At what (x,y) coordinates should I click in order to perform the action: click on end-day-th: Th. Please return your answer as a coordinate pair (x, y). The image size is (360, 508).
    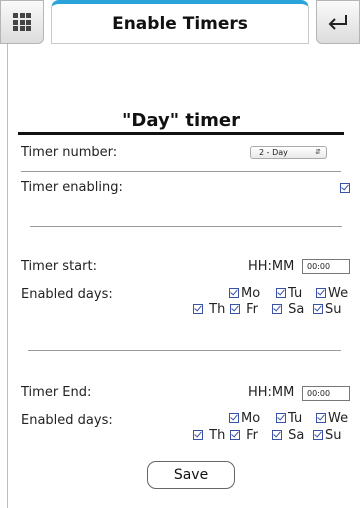
    Looking at the image, I should click on (209, 435).